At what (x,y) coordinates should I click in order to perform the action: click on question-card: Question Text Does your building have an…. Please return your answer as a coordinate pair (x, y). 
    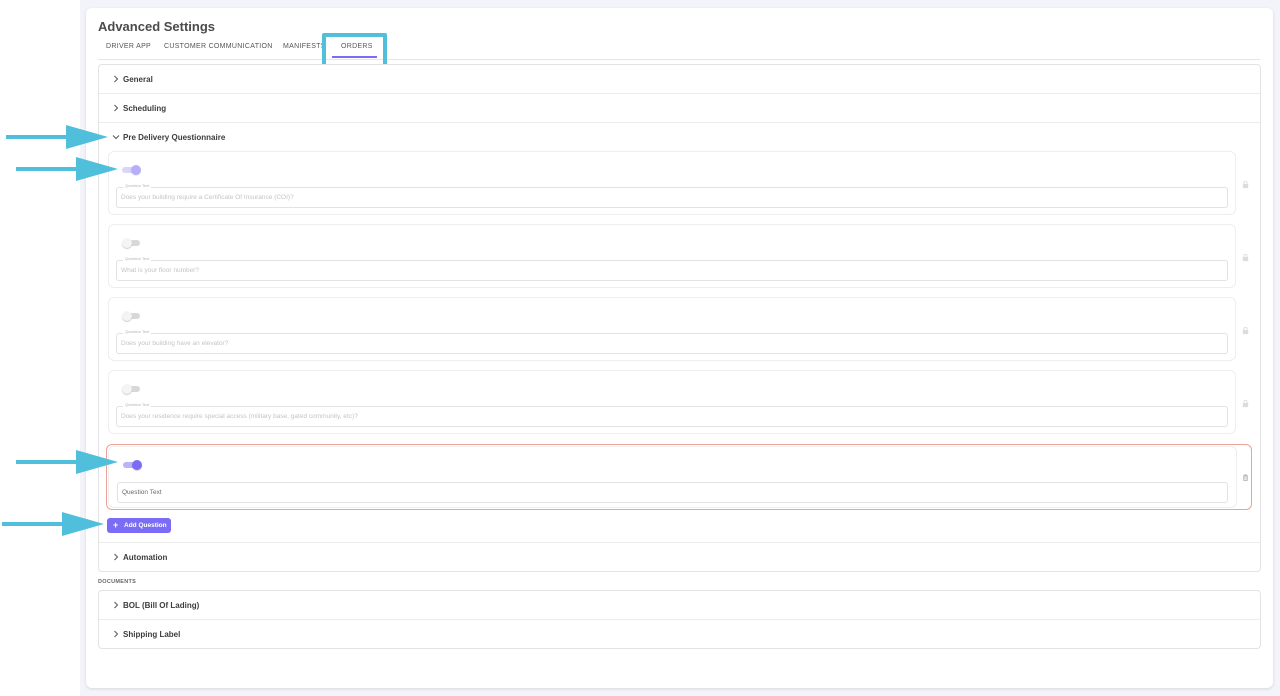
    Looking at the image, I should click on (672, 329).